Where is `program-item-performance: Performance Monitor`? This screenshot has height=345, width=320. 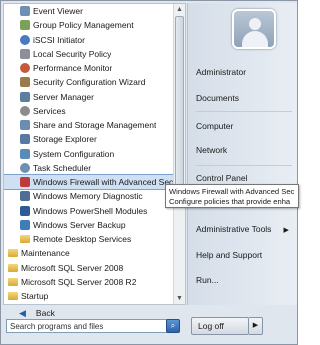 program-item-performance: Performance Monitor is located at coordinates (89, 68).